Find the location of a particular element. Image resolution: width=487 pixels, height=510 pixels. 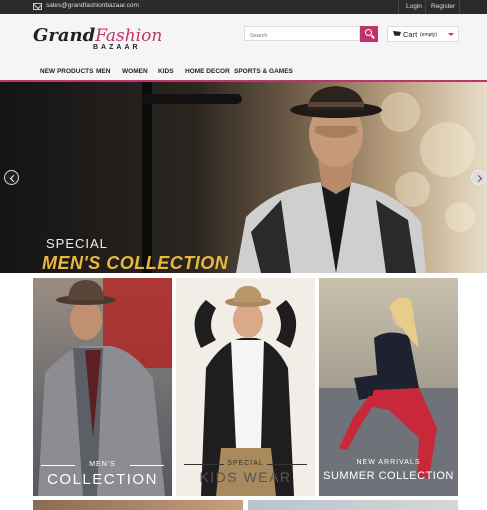

chevron-down-icon is located at coordinates (451, 34).